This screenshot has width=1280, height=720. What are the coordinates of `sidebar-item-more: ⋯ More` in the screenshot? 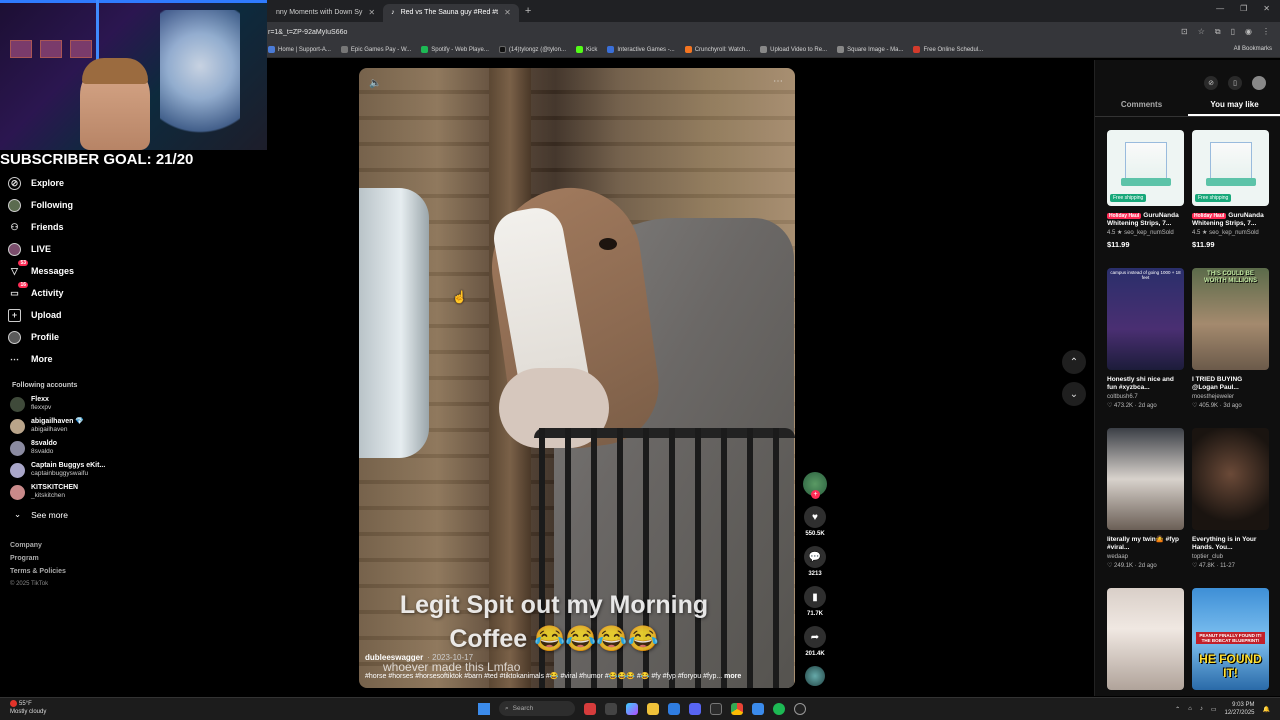 It's located at (68, 359).